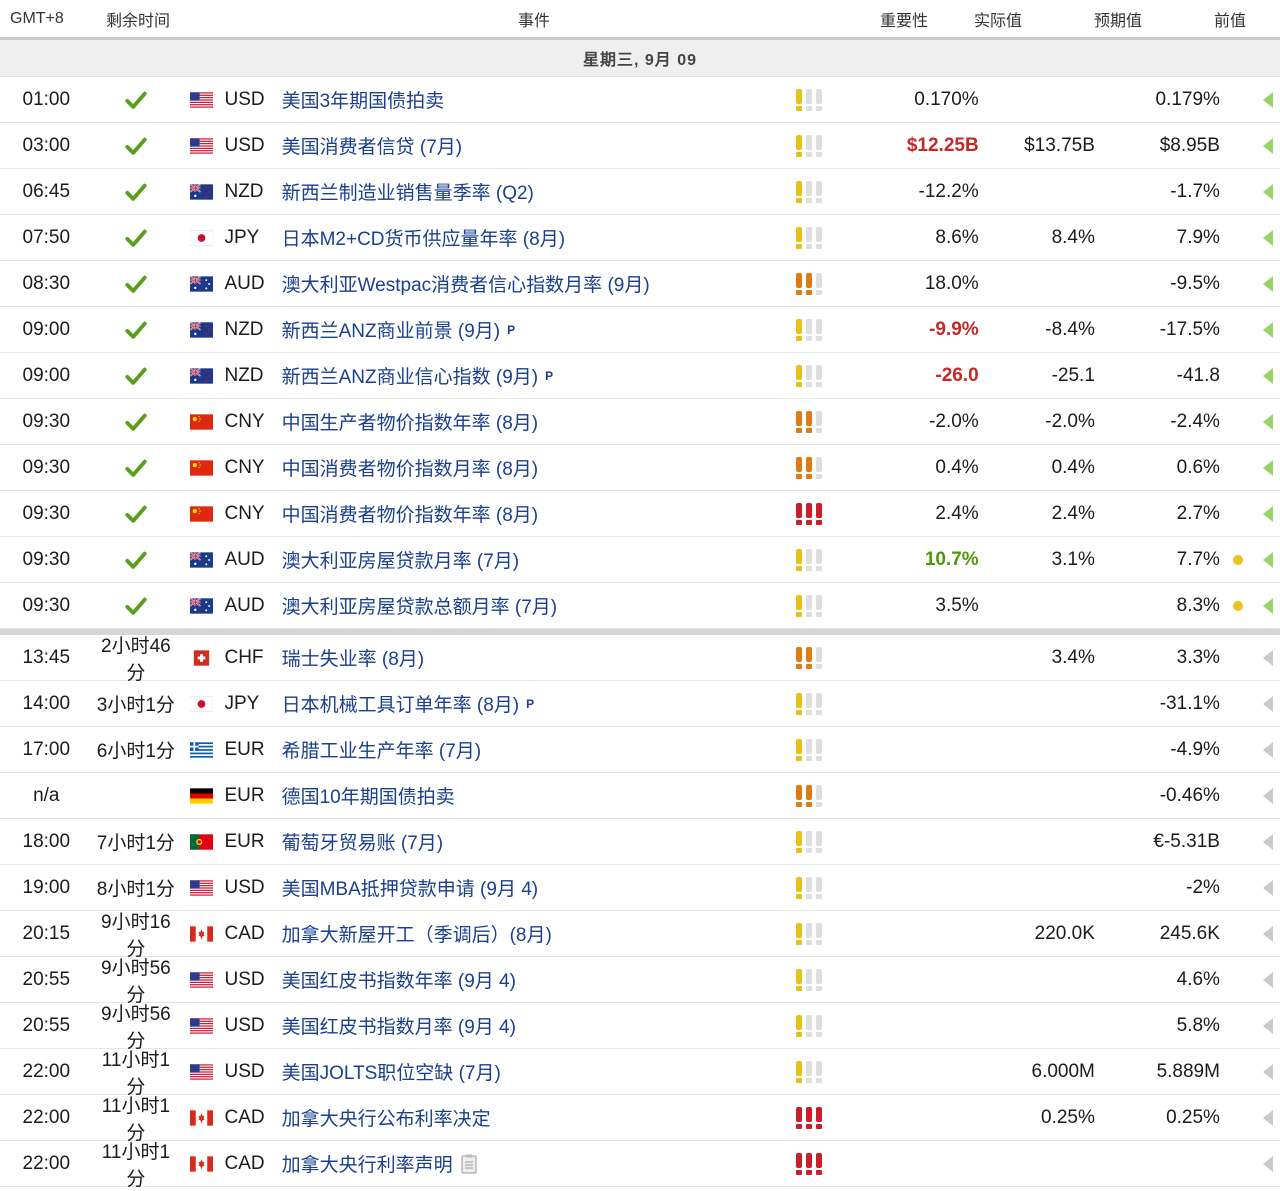  I want to click on event-name: 加拿大央行利率声明, so click(367, 1163).